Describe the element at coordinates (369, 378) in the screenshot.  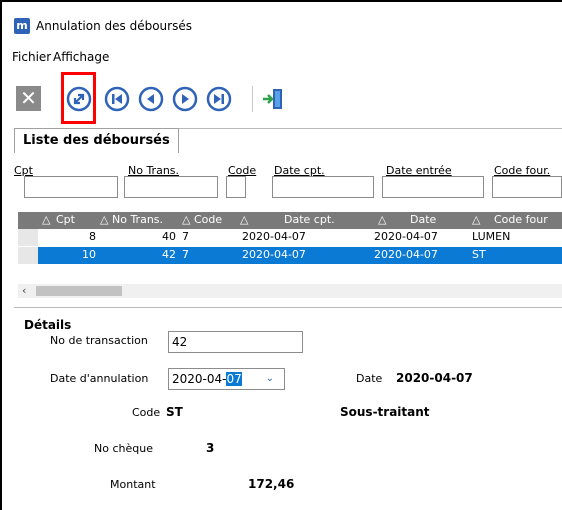
I see `date-label: Date` at that location.